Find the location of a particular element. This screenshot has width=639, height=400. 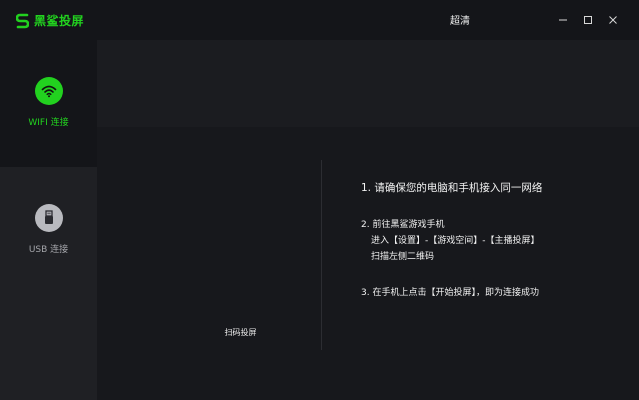

minimize-button is located at coordinates (563, 20).